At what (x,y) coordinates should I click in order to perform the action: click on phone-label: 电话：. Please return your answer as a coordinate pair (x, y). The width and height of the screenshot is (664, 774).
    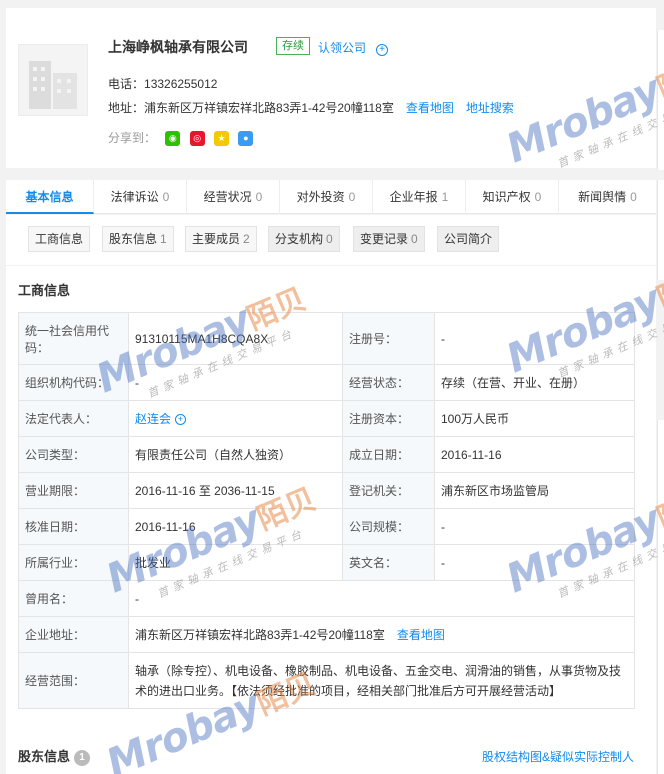
    Looking at the image, I should click on (126, 84).